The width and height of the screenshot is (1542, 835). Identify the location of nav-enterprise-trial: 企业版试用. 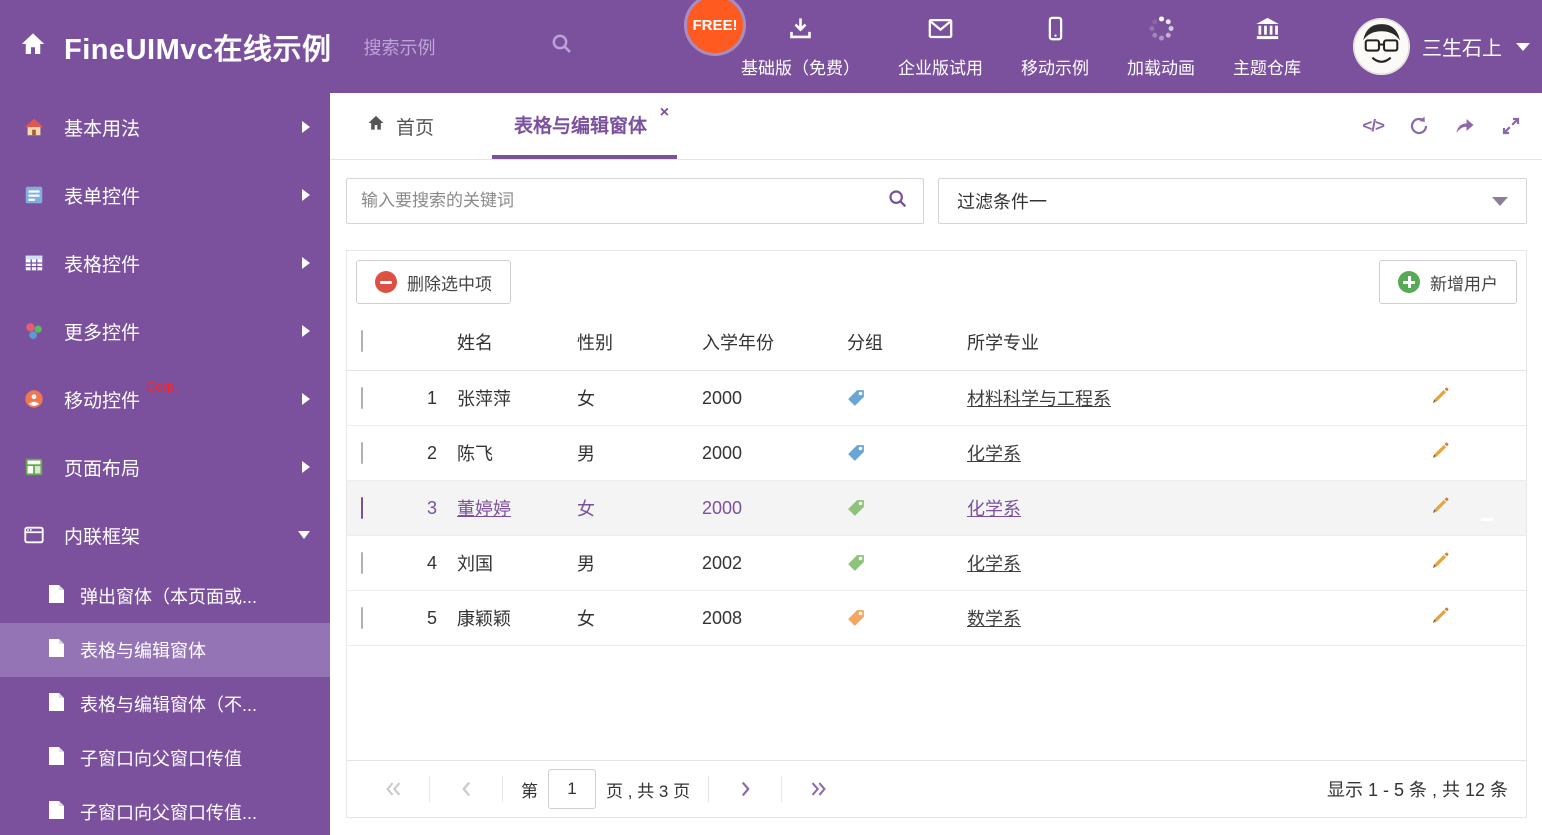
(940, 47).